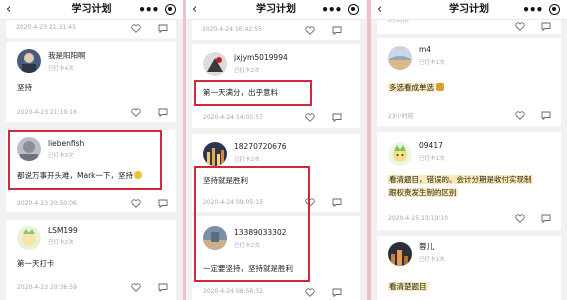 This screenshot has width=567, height=300. I want to click on username: LSM199, so click(63, 231).